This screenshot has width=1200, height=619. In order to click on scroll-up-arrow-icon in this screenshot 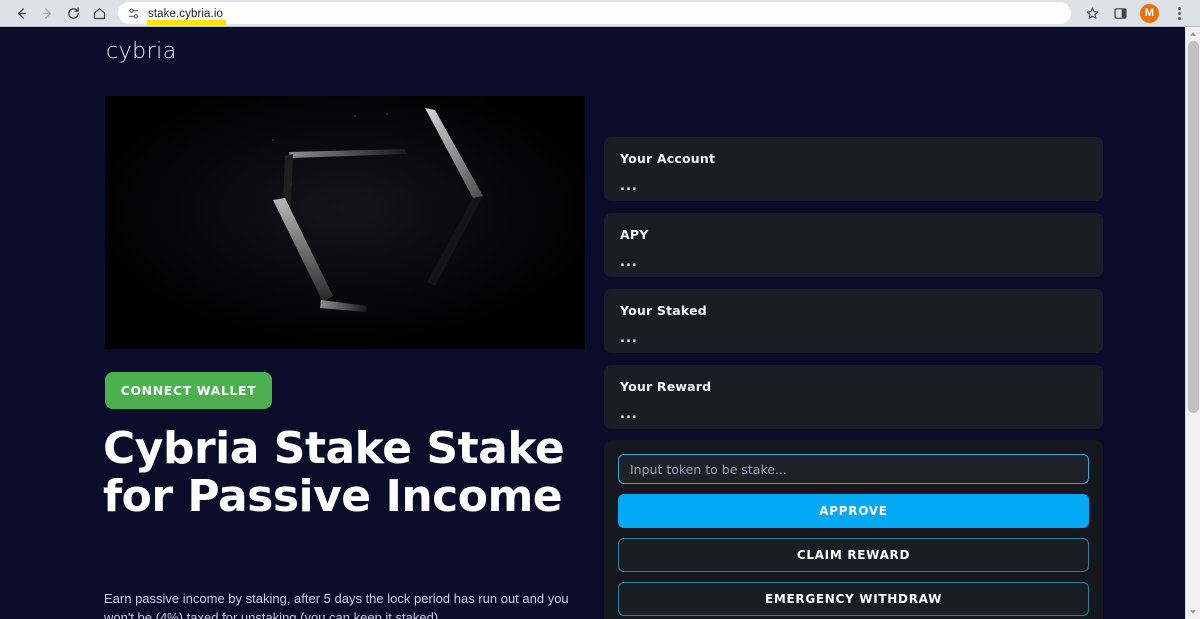, I will do `click(1193, 34)`.